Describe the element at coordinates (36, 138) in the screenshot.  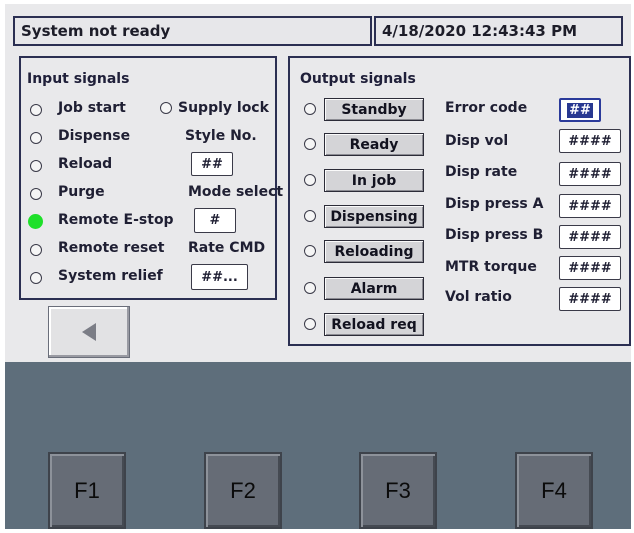
I see `dispense-indicator` at that location.